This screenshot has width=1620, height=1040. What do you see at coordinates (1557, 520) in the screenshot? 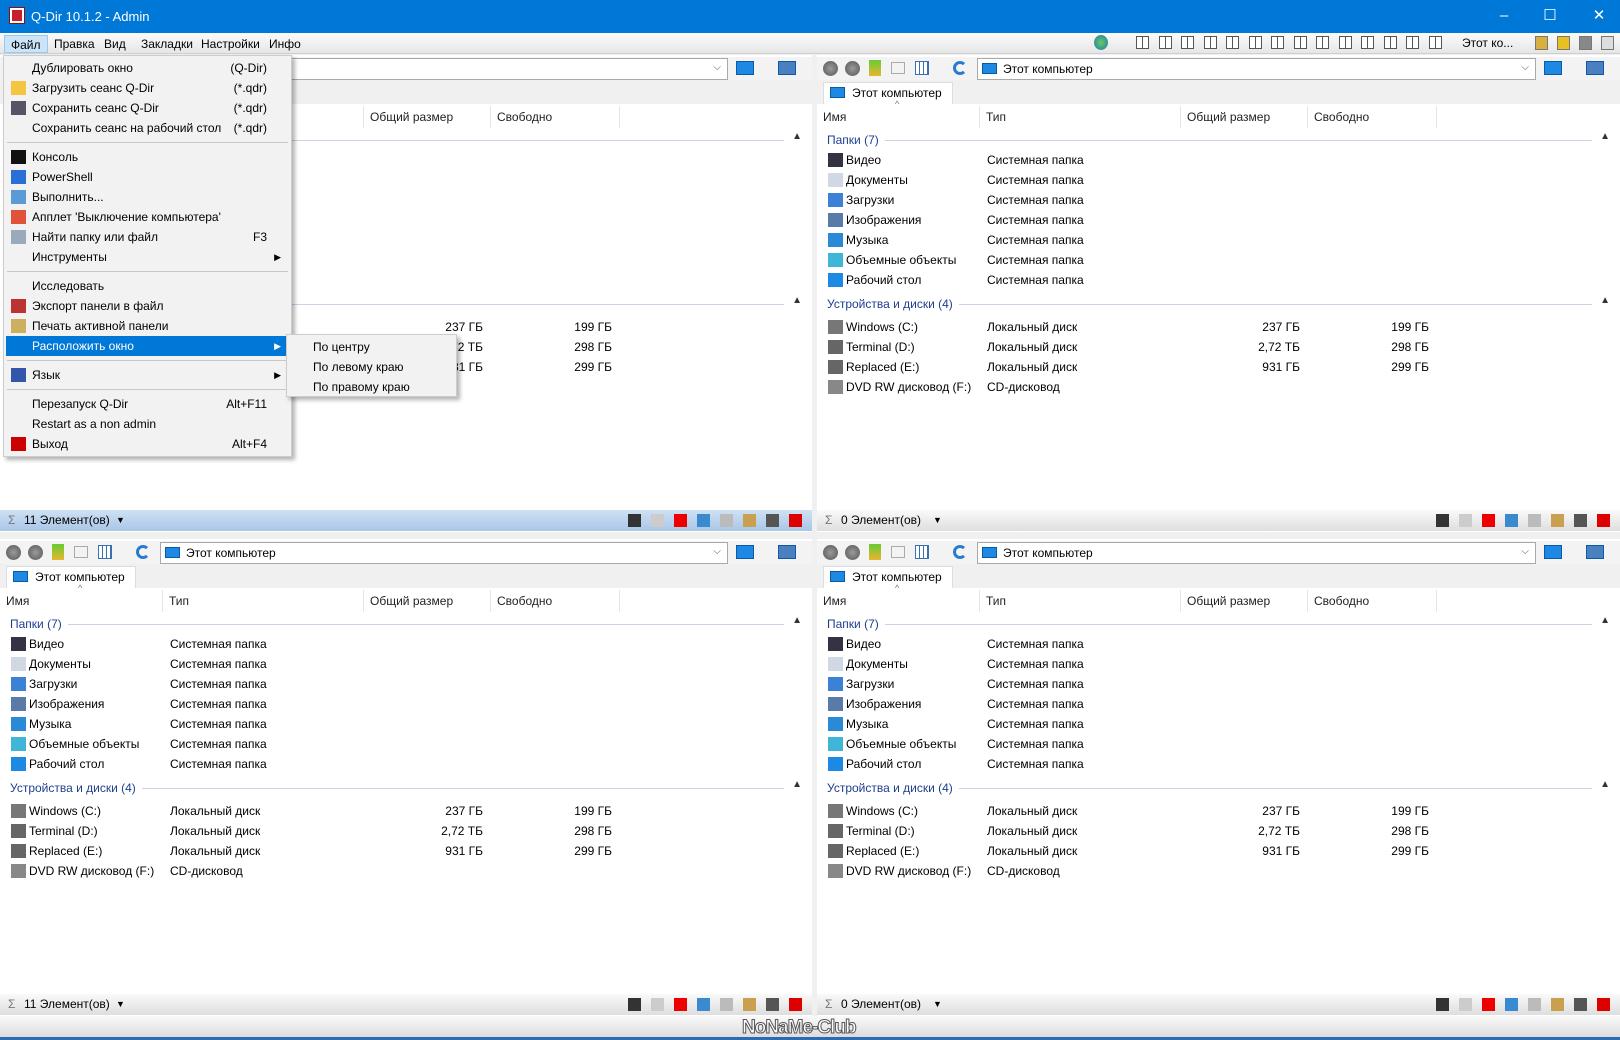
I see `paste-icon` at bounding box center [1557, 520].